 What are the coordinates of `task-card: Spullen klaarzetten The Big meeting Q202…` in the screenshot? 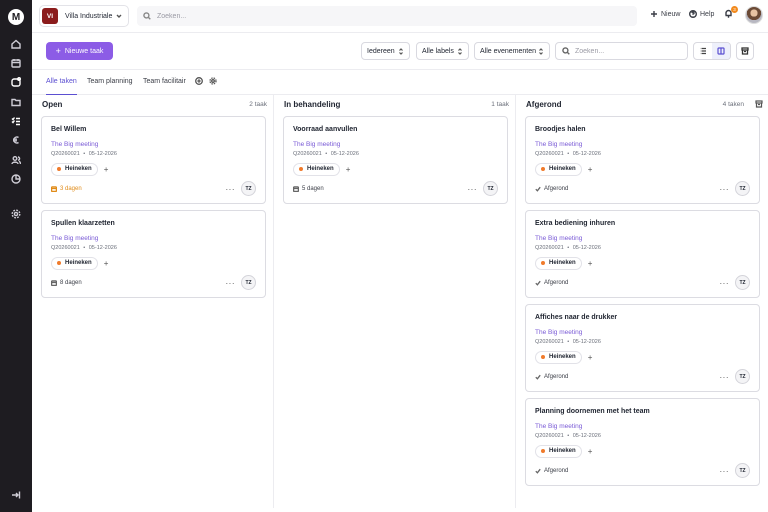 It's located at (153, 254).